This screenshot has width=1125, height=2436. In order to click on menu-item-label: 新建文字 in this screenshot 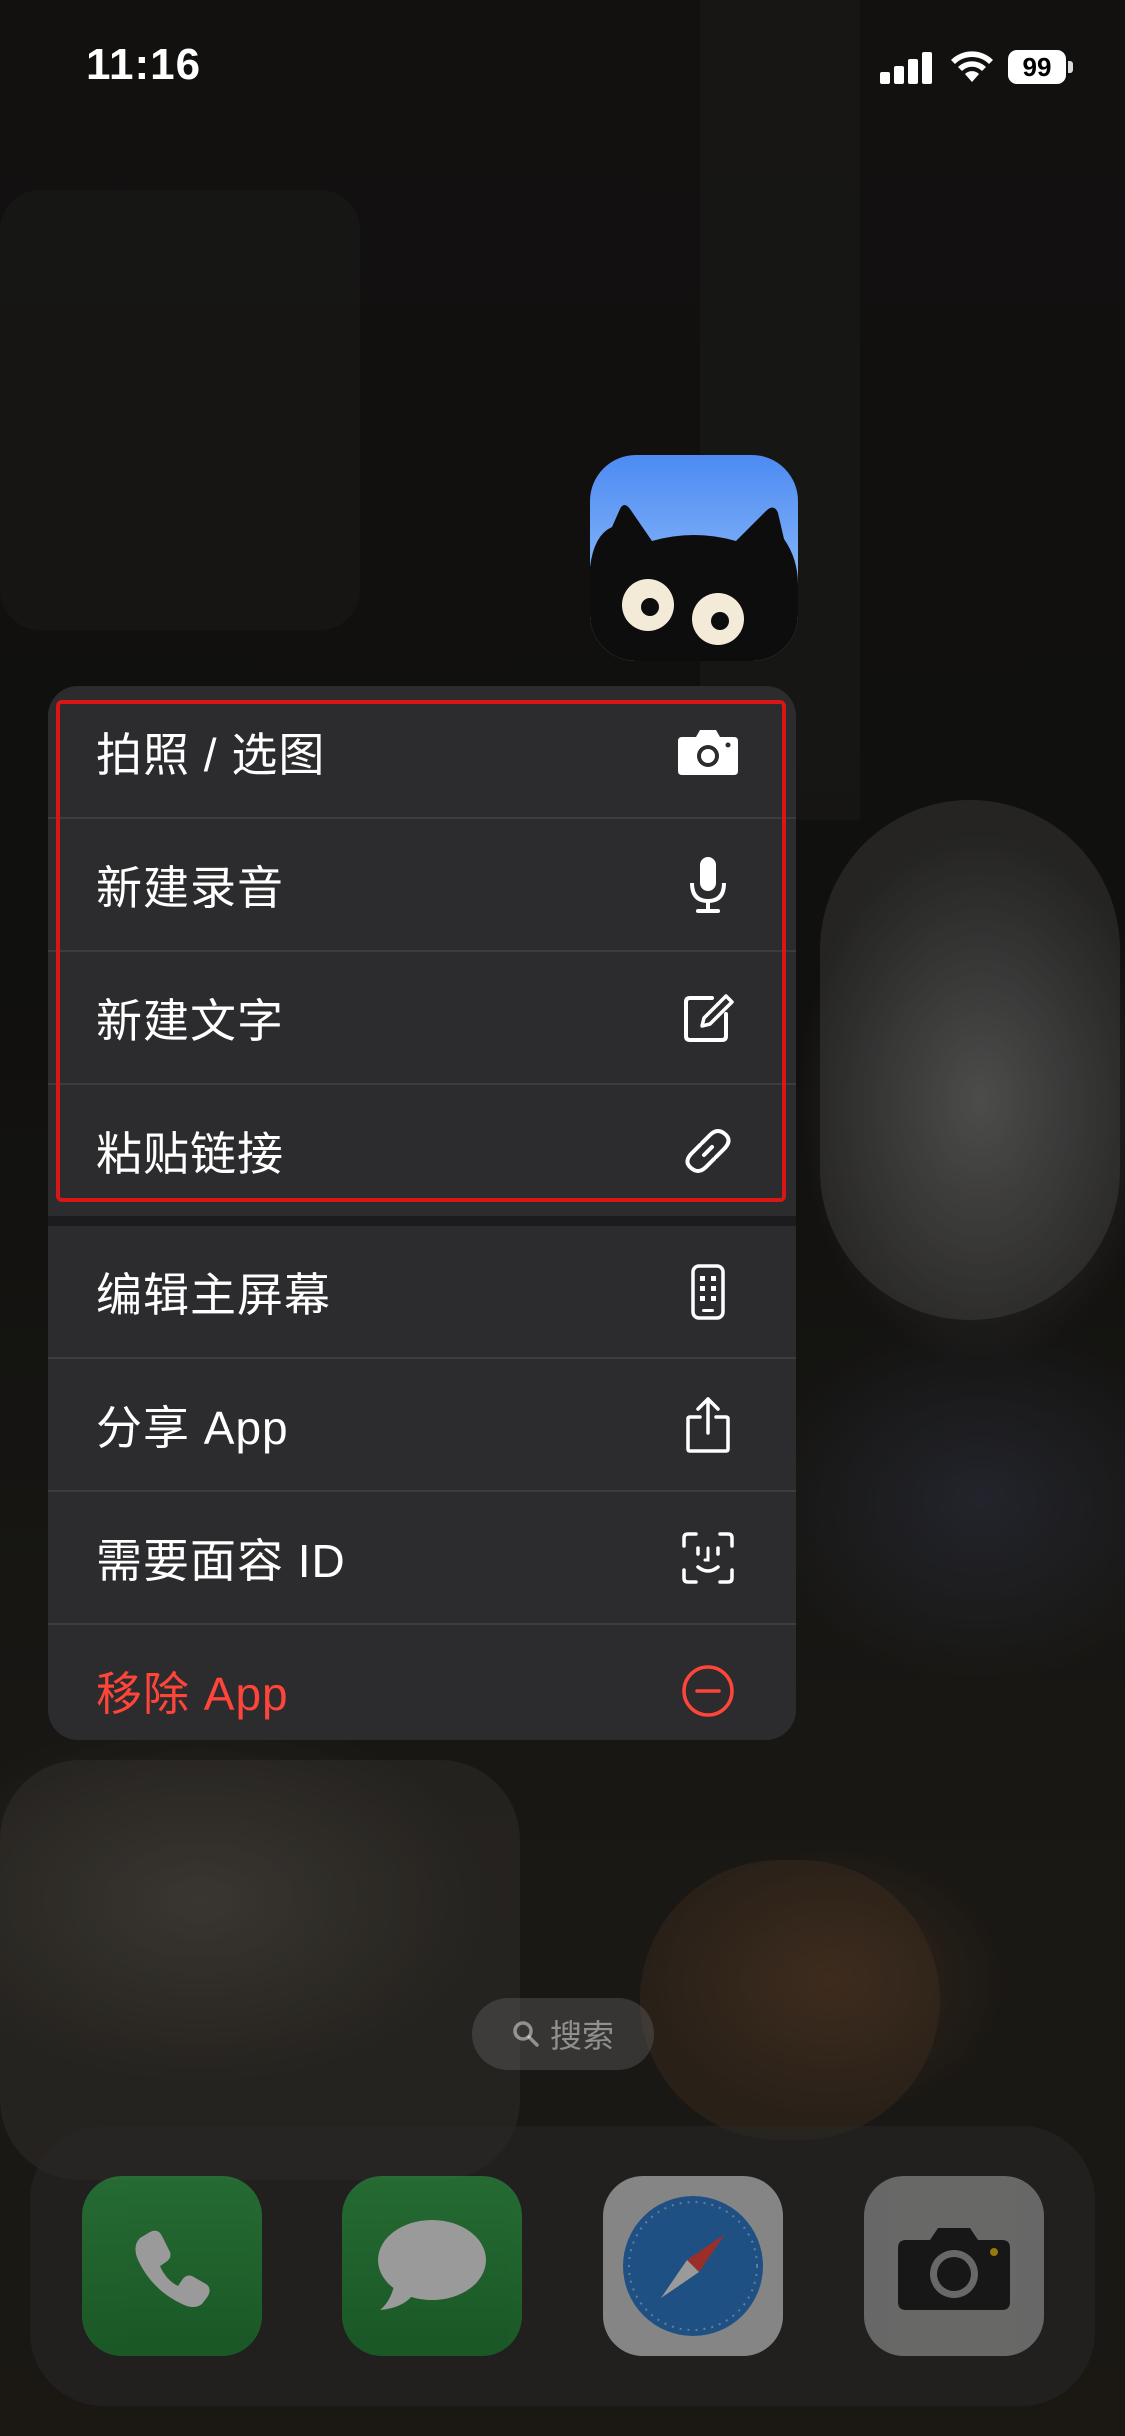, I will do `click(190, 1020)`.